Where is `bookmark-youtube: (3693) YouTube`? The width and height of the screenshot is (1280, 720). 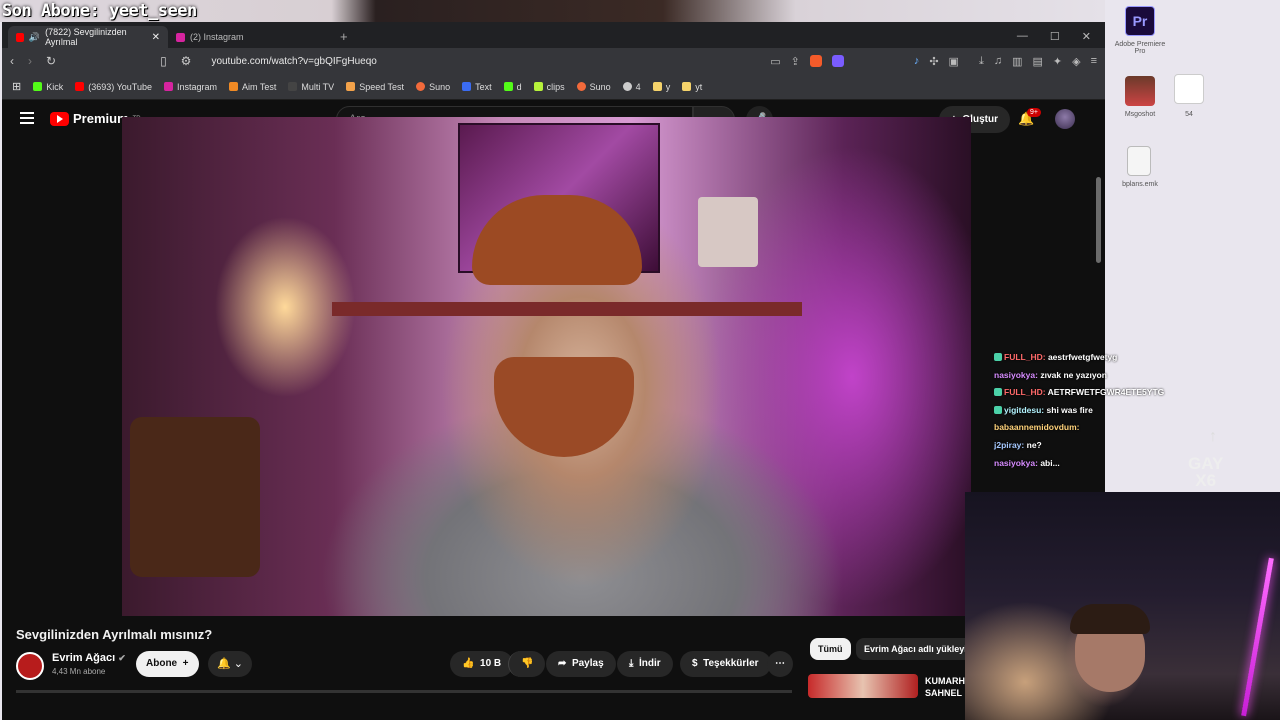
bookmark-youtube: (3693) YouTube is located at coordinates (113, 87).